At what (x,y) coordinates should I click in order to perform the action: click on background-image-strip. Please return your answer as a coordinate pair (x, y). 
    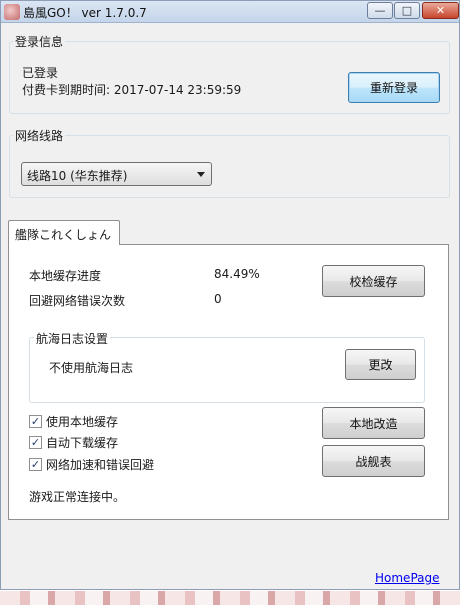
    Looking at the image, I should click on (230, 598).